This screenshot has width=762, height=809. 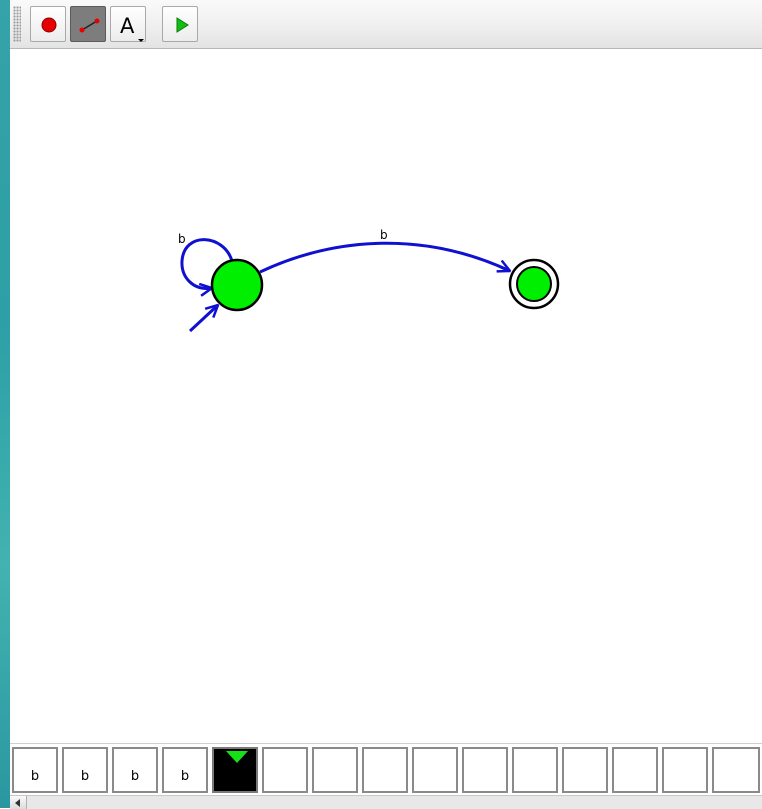 What do you see at coordinates (384, 235) in the screenshot?
I see `transition-label: b` at bounding box center [384, 235].